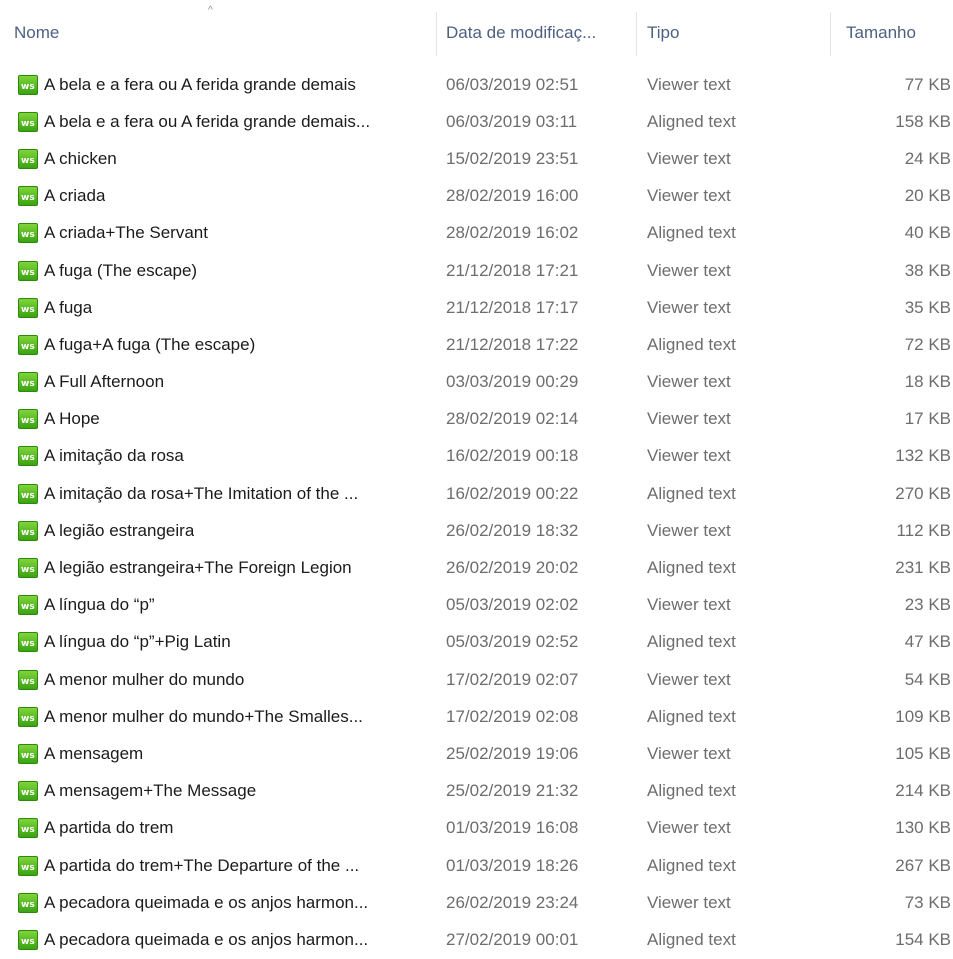  I want to click on file-modified-date: 27/02/2019 00:01, so click(512, 939).